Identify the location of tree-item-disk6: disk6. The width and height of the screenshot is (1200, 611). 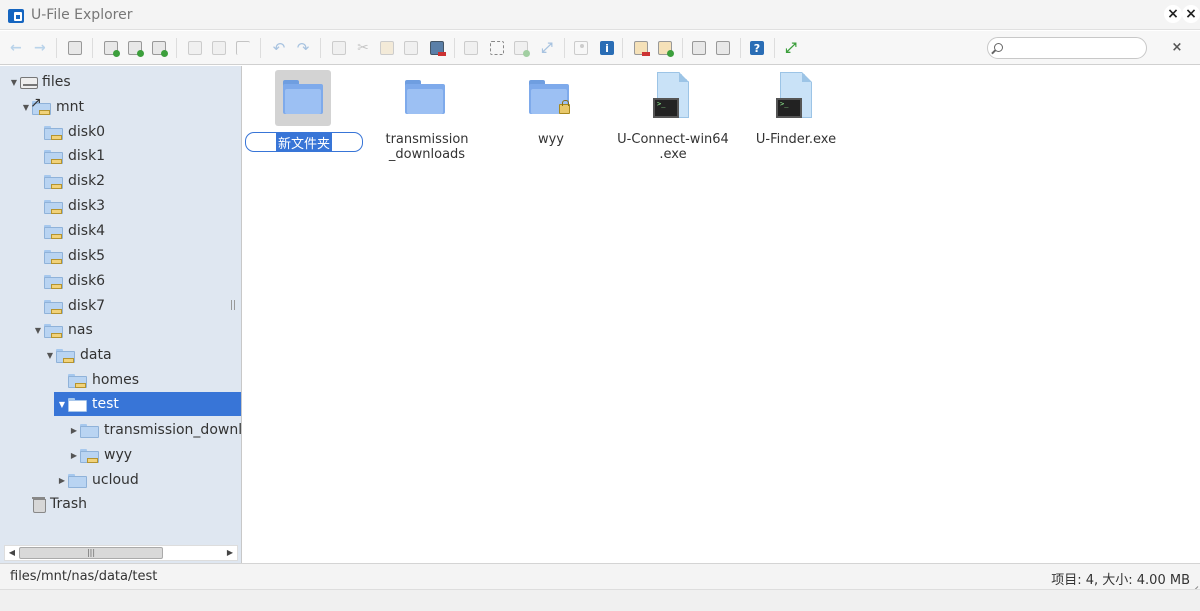
(68, 281).